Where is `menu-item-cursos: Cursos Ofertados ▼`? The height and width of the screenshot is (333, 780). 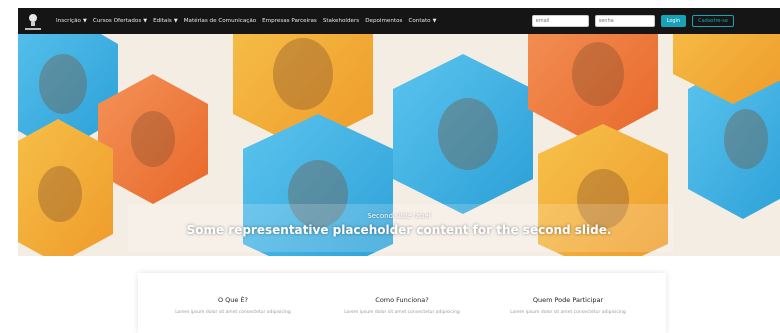
menu-item-cursos: Cursos Ofertados ▼ is located at coordinates (120, 21).